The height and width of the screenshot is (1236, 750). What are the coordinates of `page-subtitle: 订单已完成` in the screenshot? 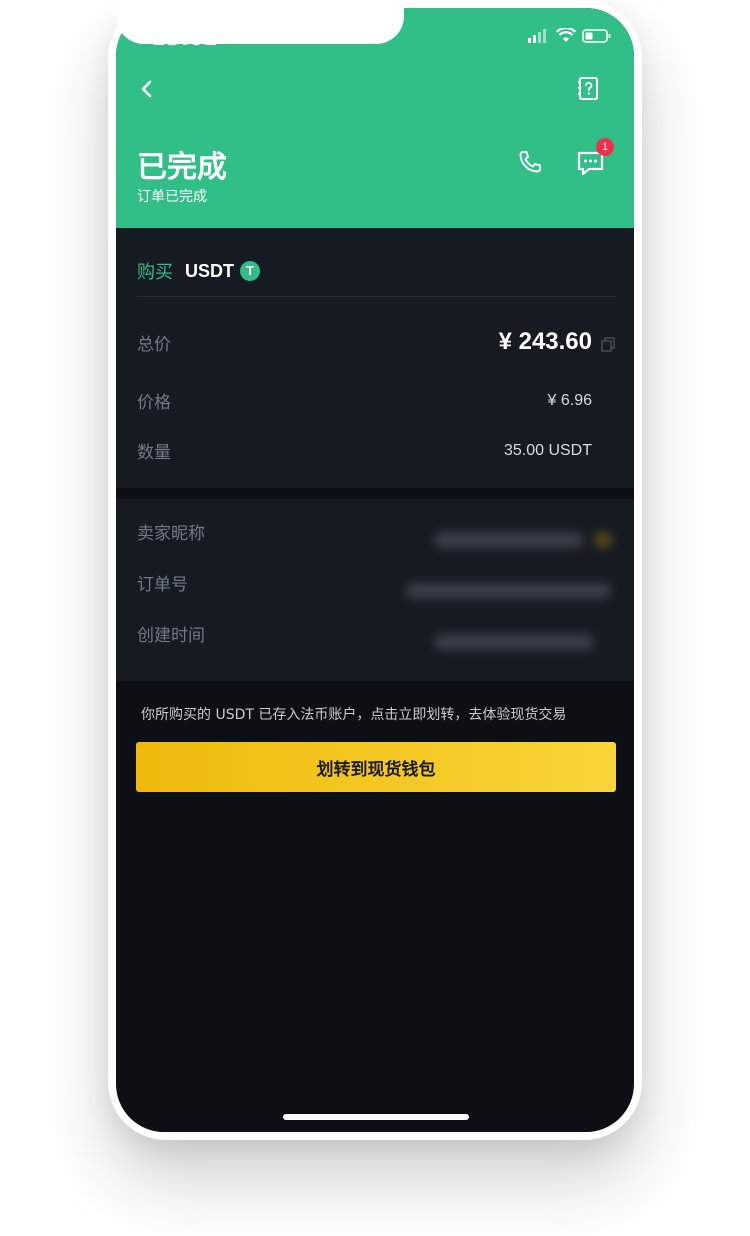 It's located at (172, 197).